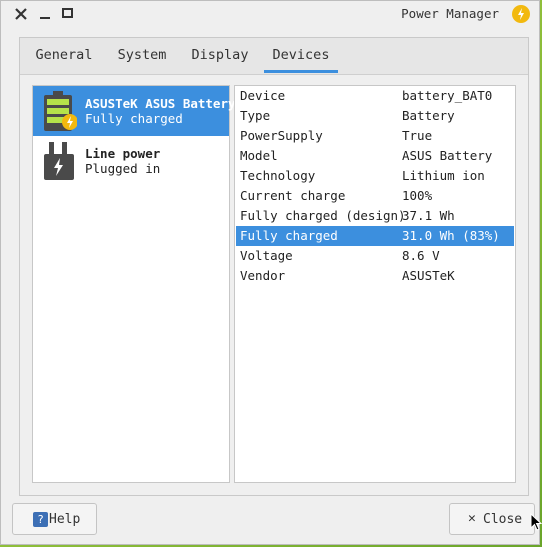 The image size is (542, 547). What do you see at coordinates (59, 161) in the screenshot?
I see `plug-icon` at bounding box center [59, 161].